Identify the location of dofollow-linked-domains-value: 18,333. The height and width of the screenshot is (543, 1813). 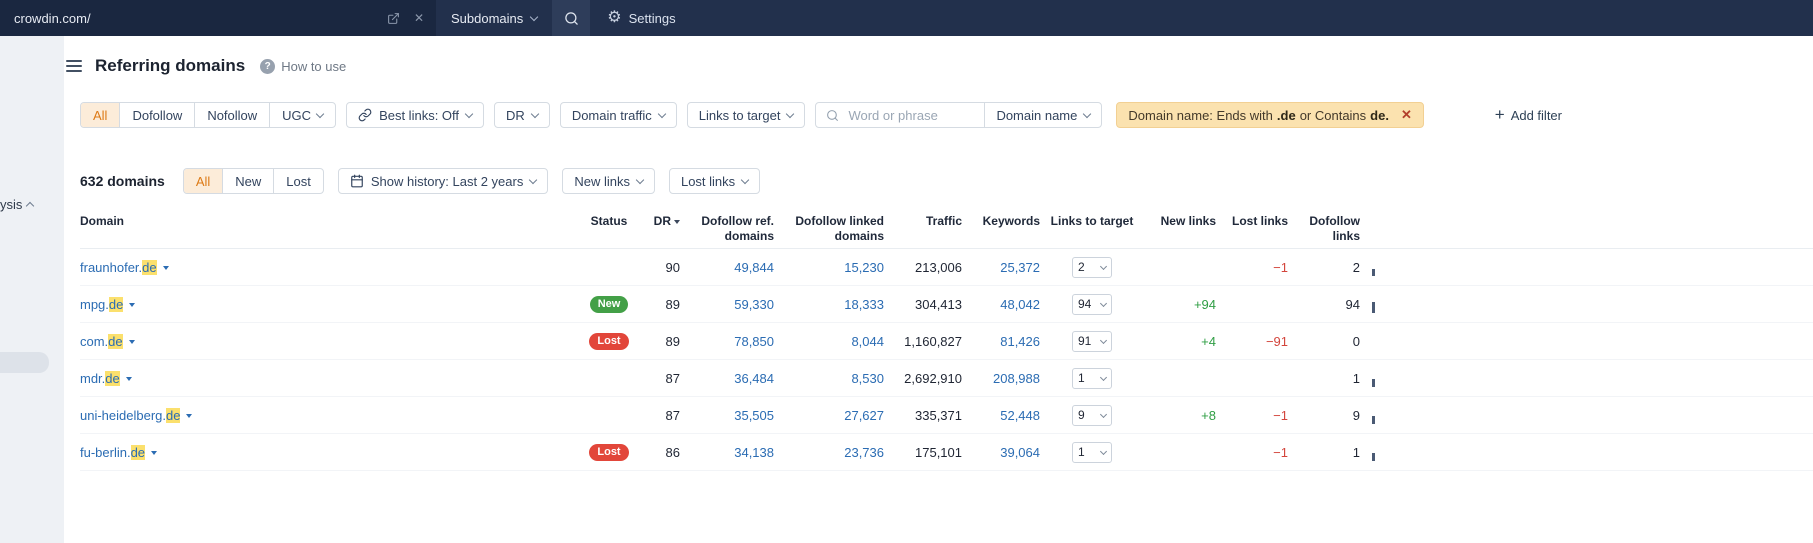
(829, 304).